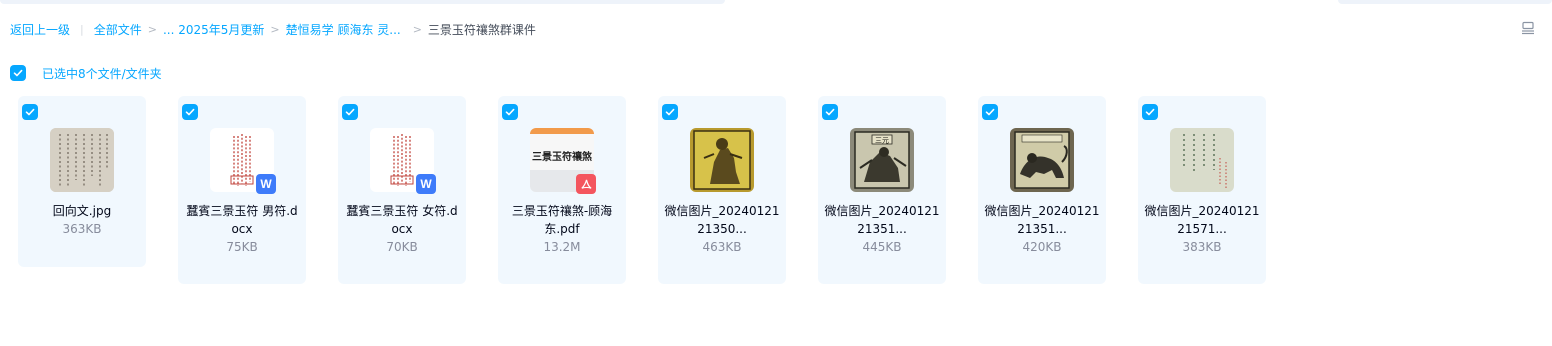  Describe the element at coordinates (1202, 247) in the screenshot. I see `file-size: 383KB` at that location.